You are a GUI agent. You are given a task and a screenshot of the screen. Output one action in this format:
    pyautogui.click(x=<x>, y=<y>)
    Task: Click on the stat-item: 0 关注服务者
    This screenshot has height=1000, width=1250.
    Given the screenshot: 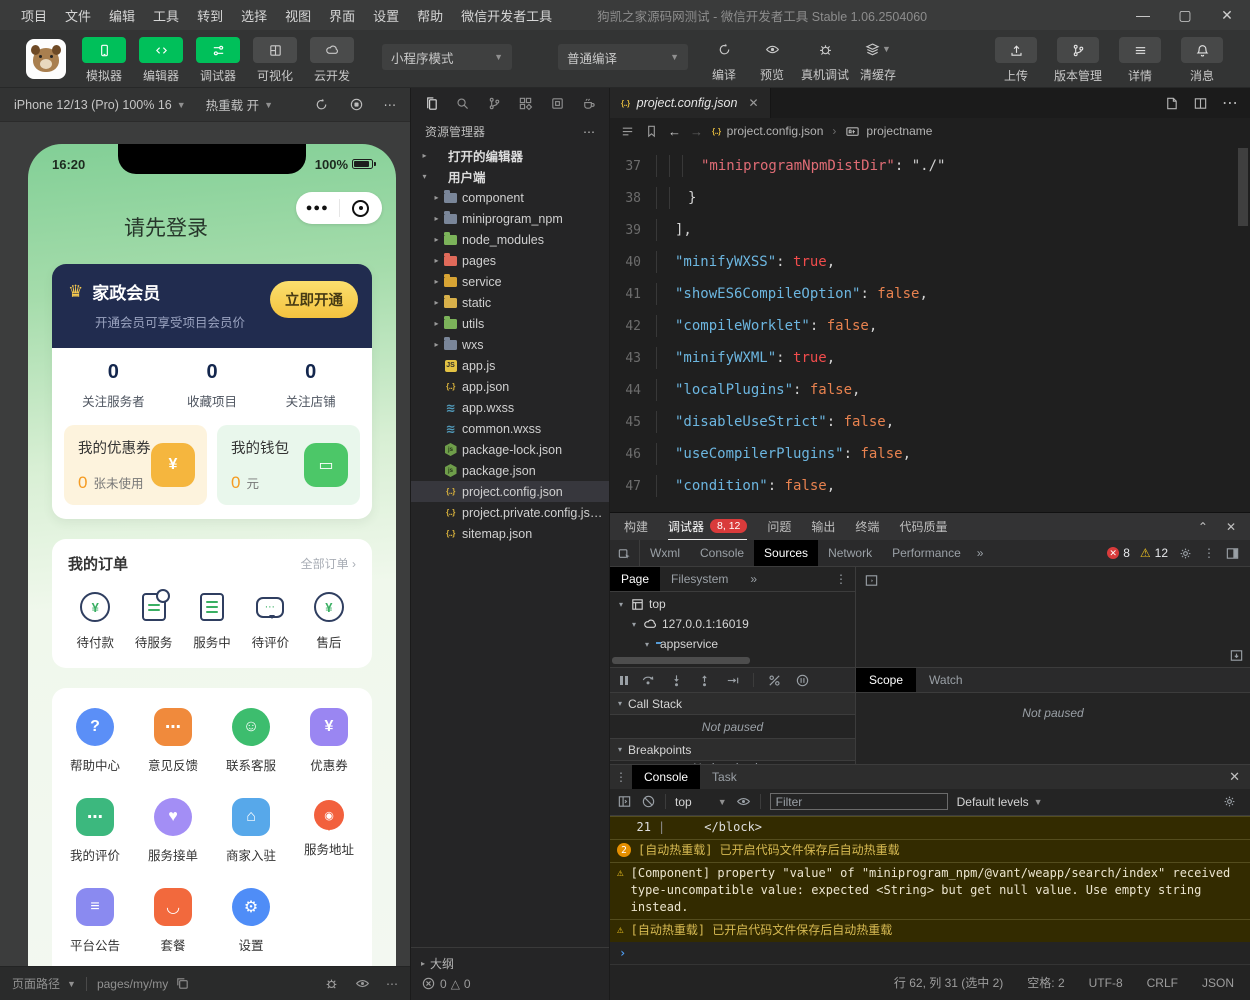 What is the action you would take?
    pyautogui.click(x=113, y=385)
    